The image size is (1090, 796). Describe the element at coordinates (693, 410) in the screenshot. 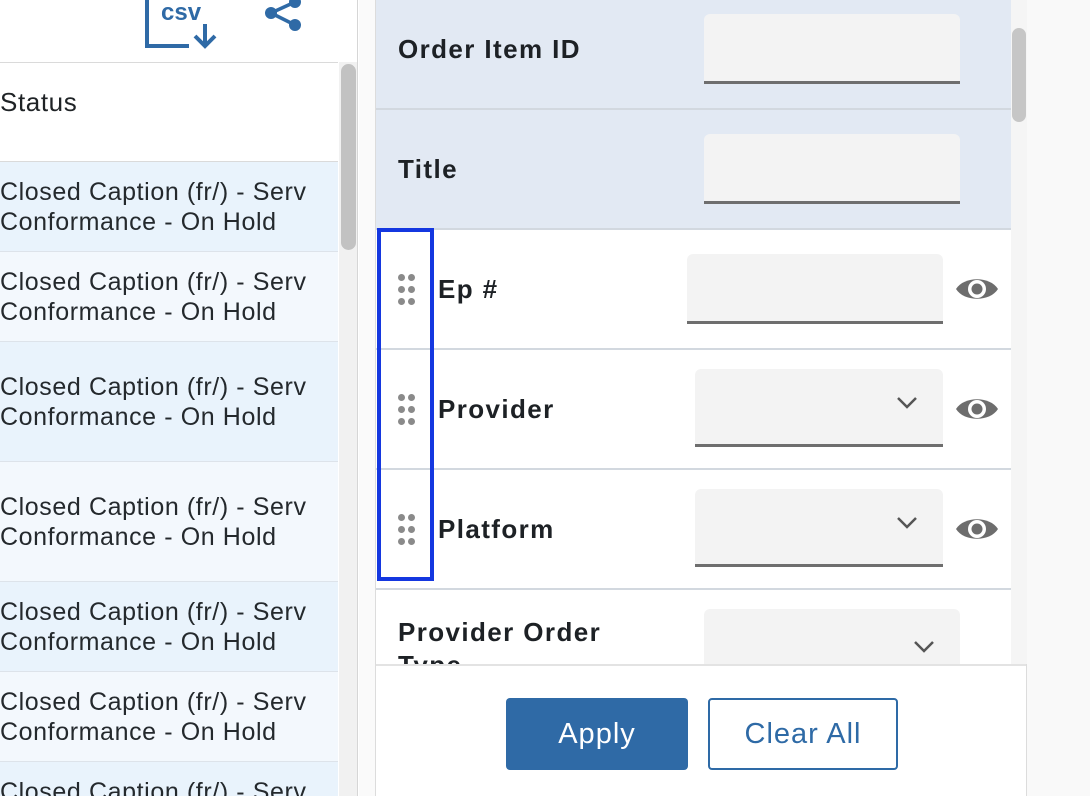

I see `filter-row-provider: Provider` at that location.